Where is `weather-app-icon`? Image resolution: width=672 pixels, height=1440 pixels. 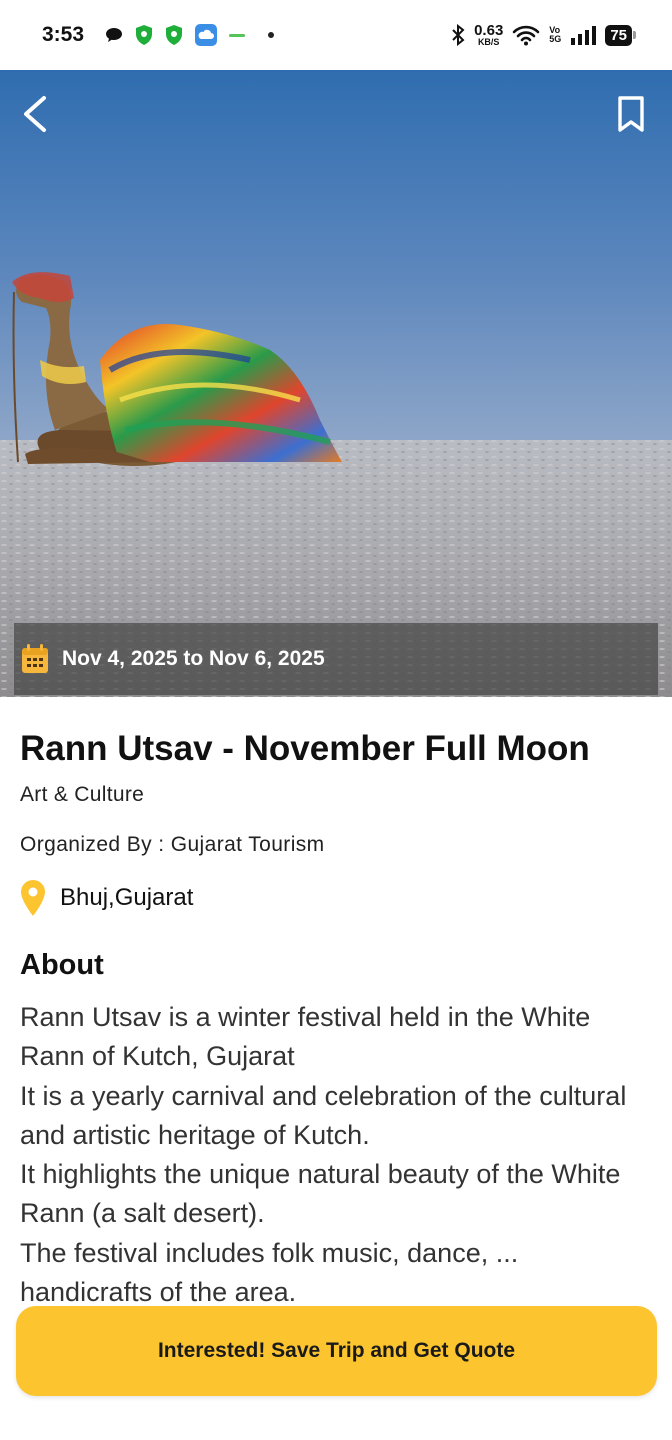 weather-app-icon is located at coordinates (206, 35).